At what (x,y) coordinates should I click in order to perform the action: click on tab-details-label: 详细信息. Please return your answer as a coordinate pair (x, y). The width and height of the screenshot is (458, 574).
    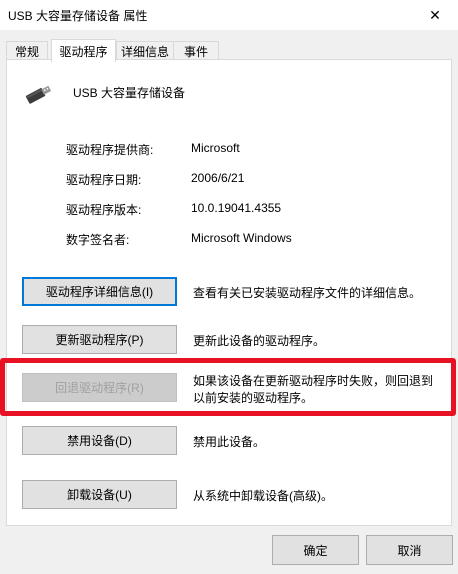
    Looking at the image, I should click on (144, 51).